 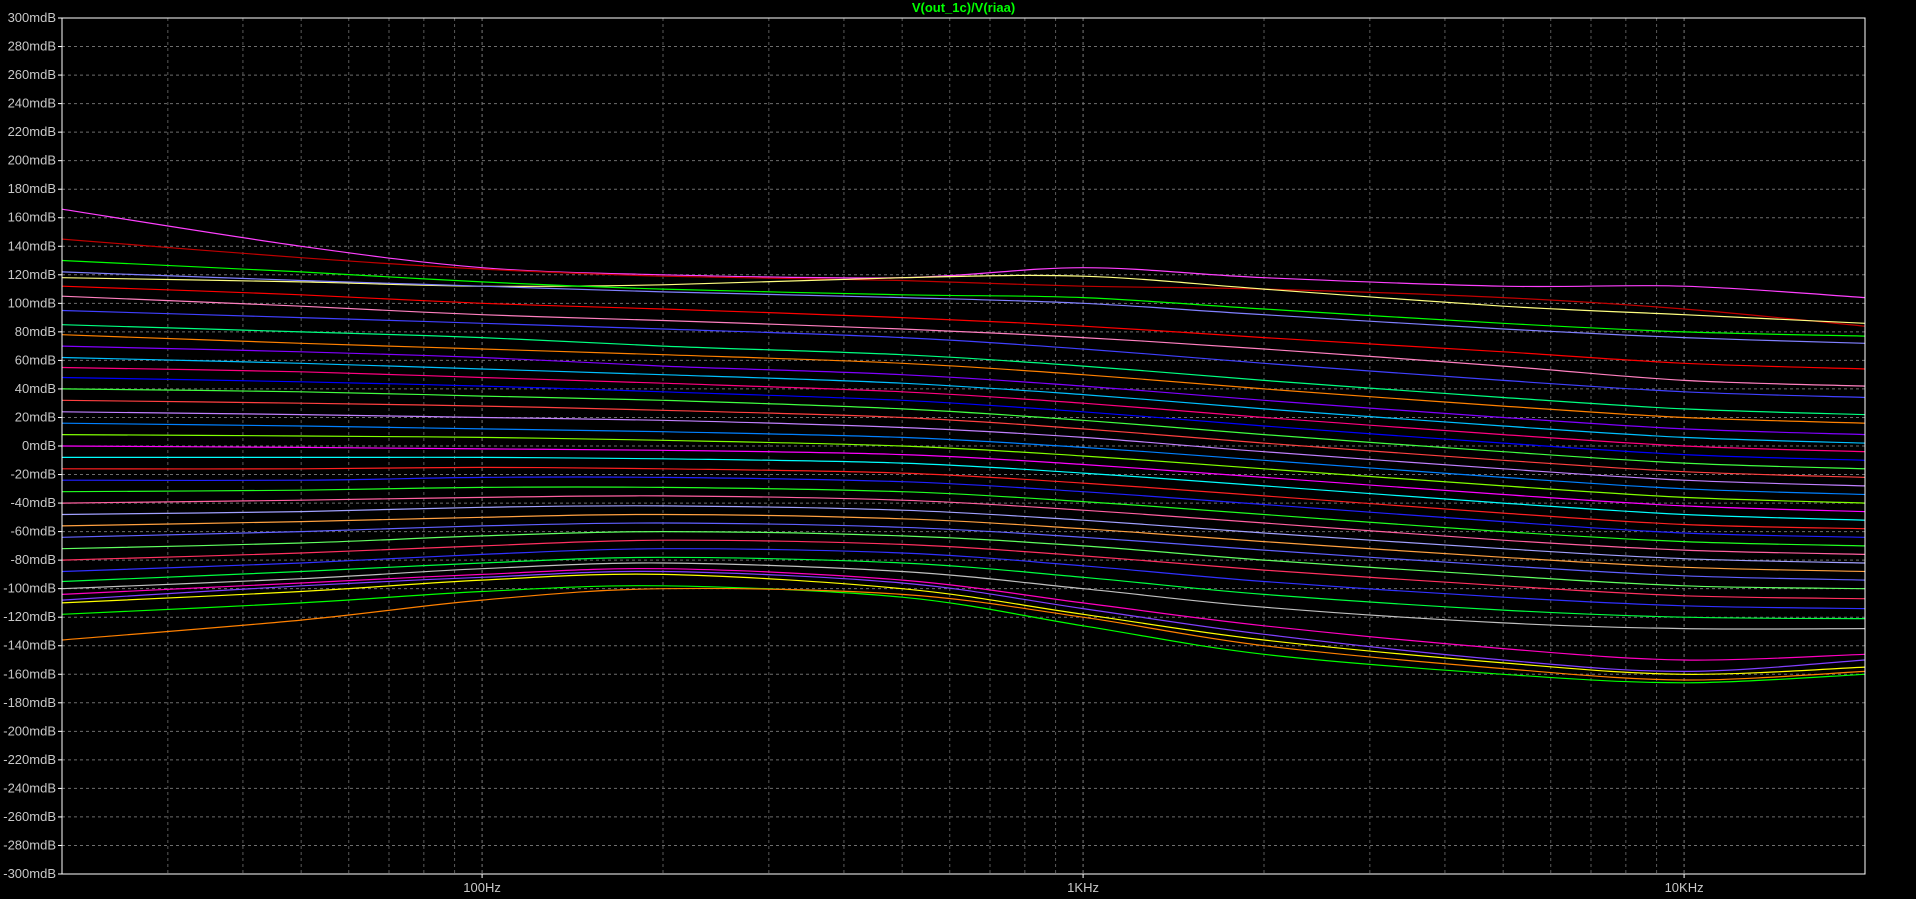 What do you see at coordinates (33, 474) in the screenshot?
I see `y-tick-label: -20mdB` at bounding box center [33, 474].